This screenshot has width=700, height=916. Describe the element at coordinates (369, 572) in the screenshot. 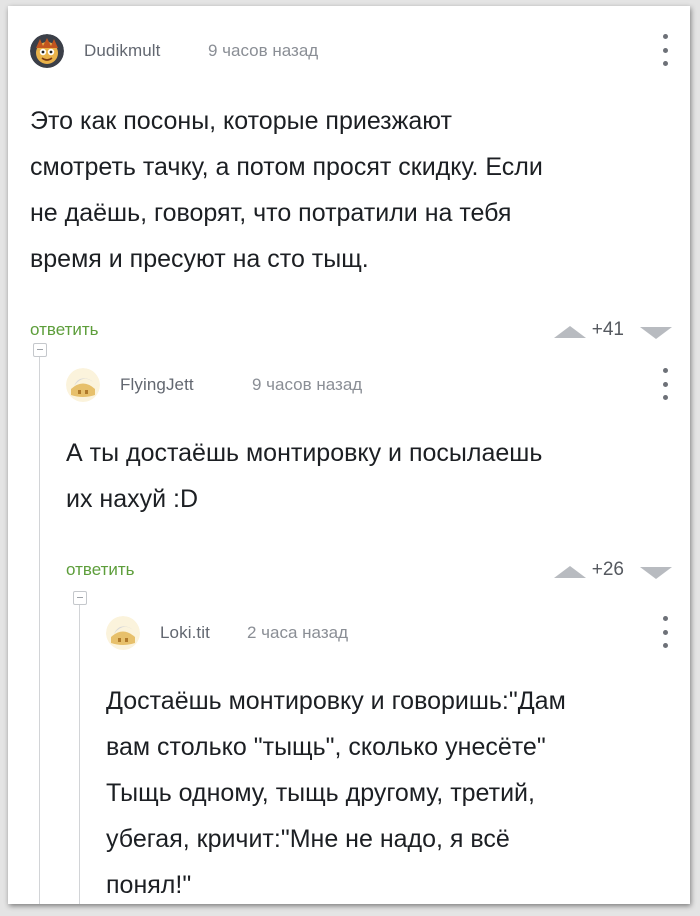

I see `comment-footer: ответить +26` at that location.